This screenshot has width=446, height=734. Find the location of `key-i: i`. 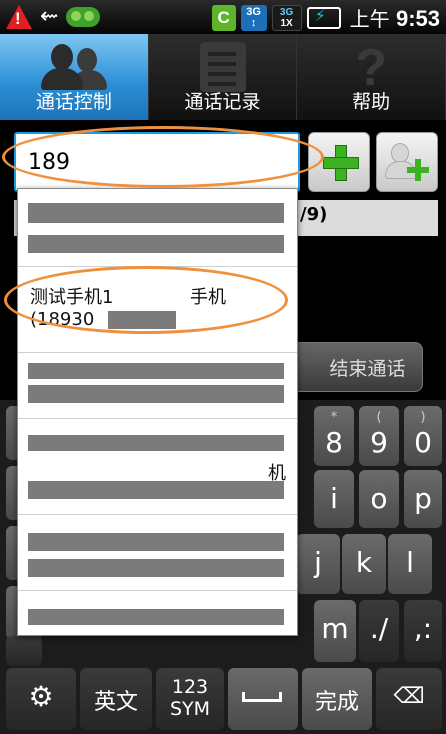

key-i: i is located at coordinates (334, 499).